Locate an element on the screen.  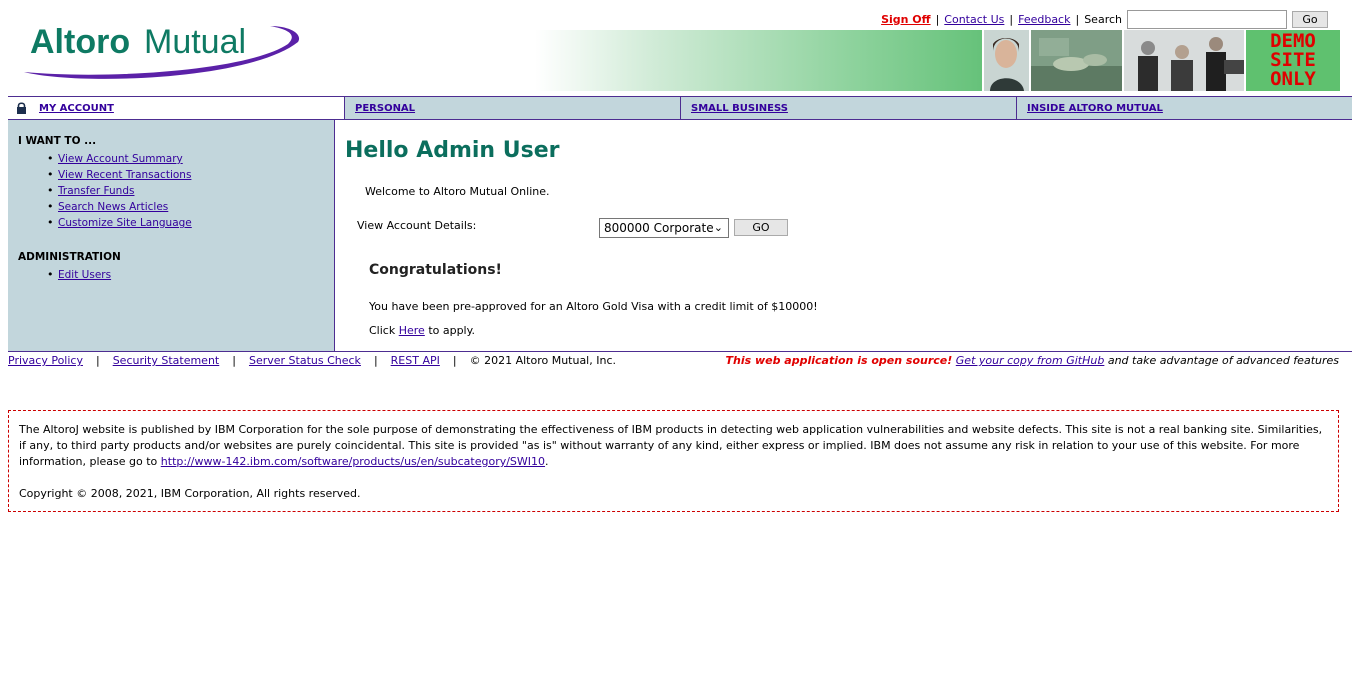
demo-line: ONLY is located at coordinates (1293, 79).